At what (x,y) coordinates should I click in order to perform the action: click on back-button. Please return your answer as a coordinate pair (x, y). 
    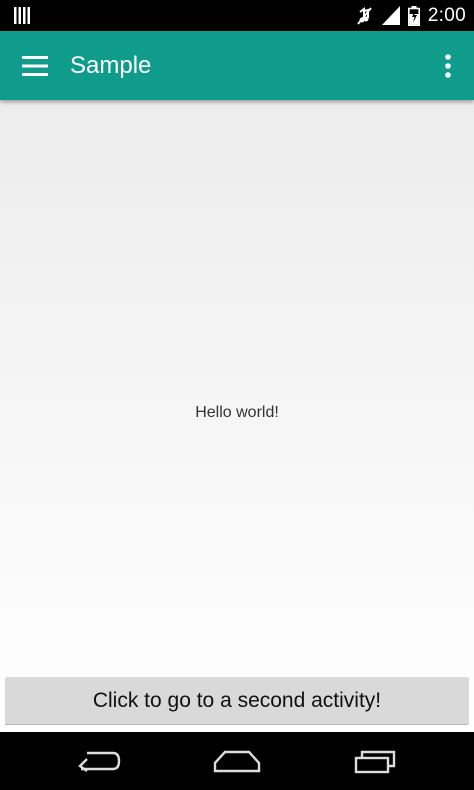
    Looking at the image, I should click on (99, 761).